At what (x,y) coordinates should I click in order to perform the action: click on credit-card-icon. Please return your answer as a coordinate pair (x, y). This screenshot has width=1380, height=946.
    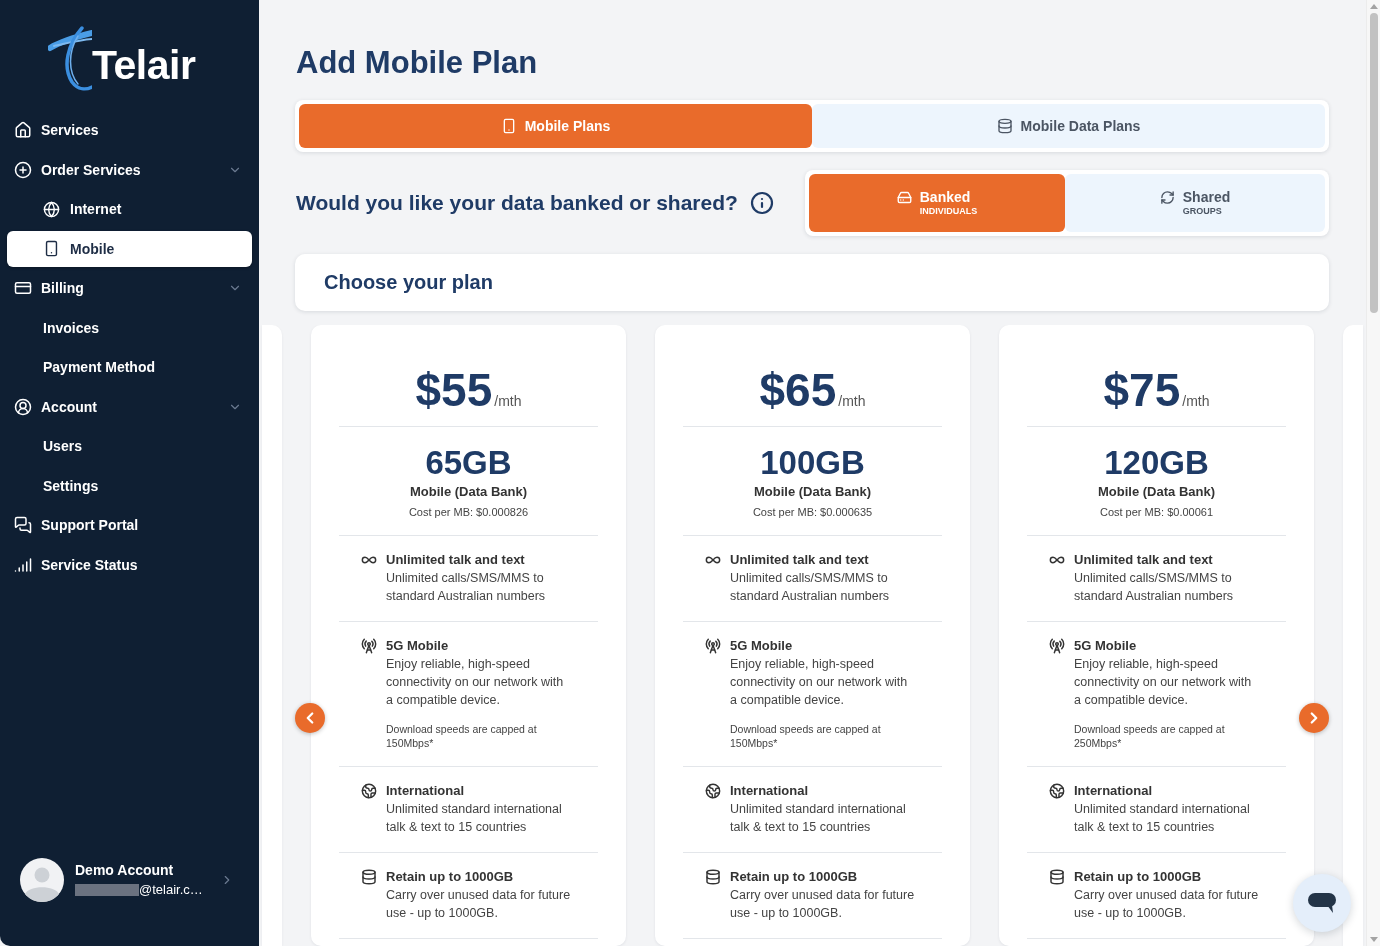
    Looking at the image, I should click on (23, 288).